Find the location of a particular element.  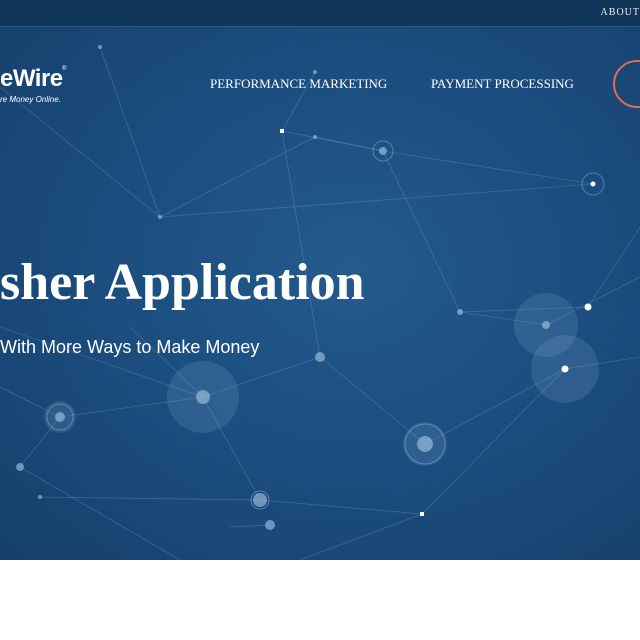

nav-payment-processing: PAYMENT PROCESSING is located at coordinates (502, 84).